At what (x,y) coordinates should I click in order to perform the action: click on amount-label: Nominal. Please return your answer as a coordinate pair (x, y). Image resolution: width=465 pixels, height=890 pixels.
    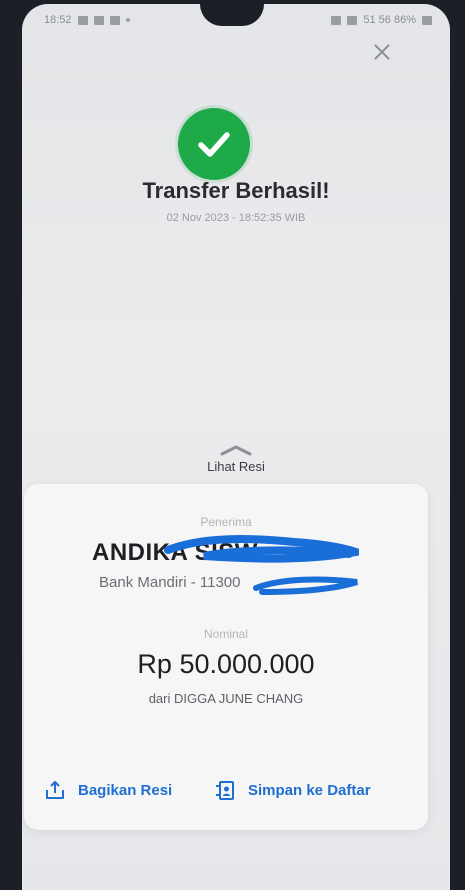
    Looking at the image, I should click on (225, 634).